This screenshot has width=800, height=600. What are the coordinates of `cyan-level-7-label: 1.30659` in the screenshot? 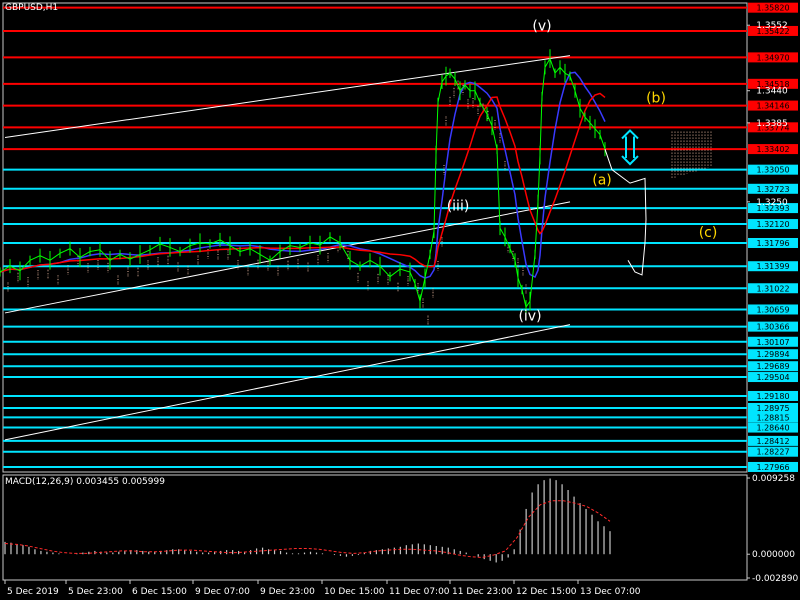 It's located at (772, 309).